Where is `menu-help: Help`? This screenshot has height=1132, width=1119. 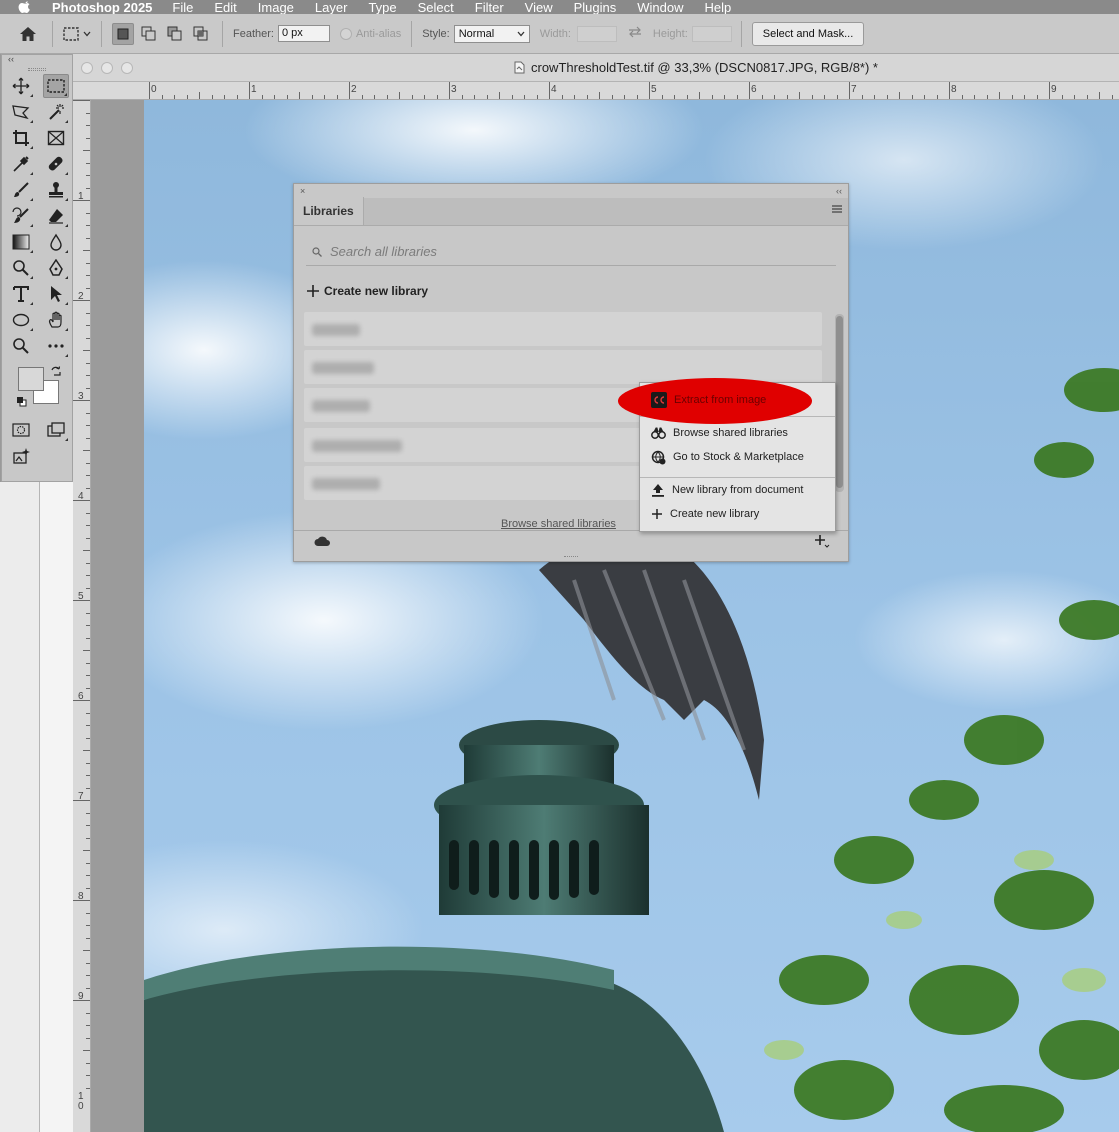 menu-help: Help is located at coordinates (718, 7).